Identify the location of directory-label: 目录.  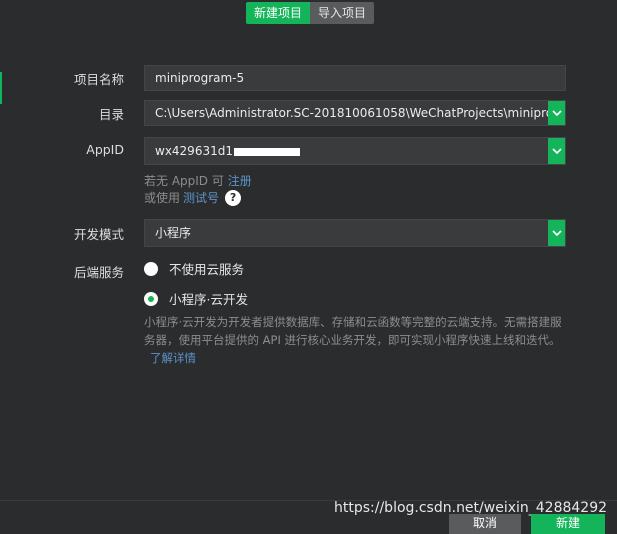
(111, 114).